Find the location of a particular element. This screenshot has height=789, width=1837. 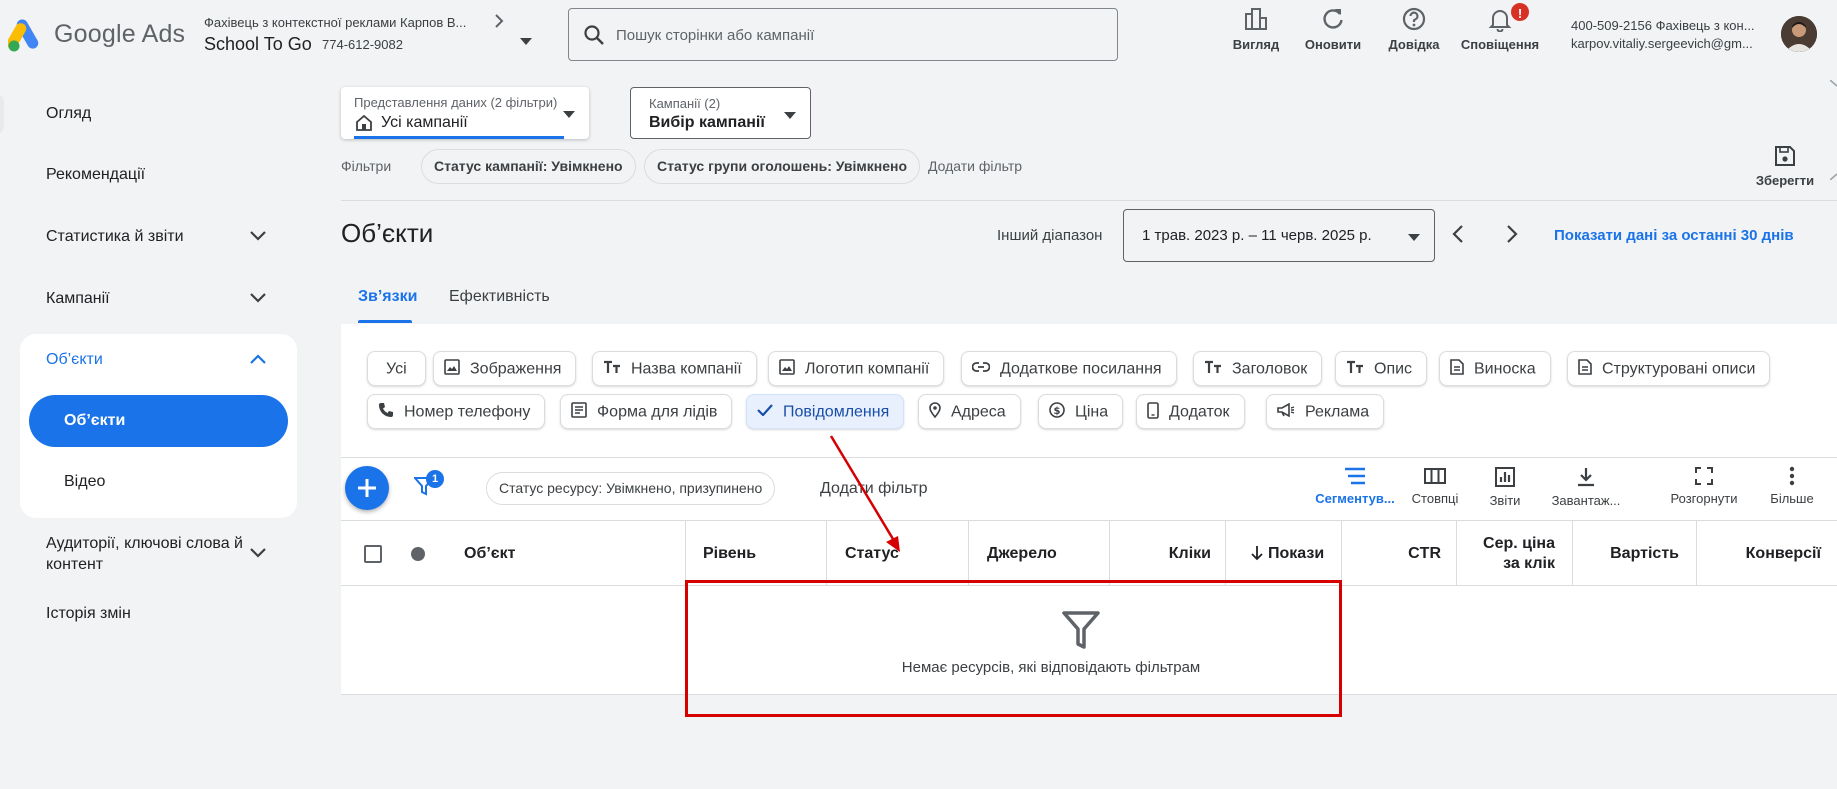

type-chip-lead-form: Форма для лідів is located at coordinates (646, 411).